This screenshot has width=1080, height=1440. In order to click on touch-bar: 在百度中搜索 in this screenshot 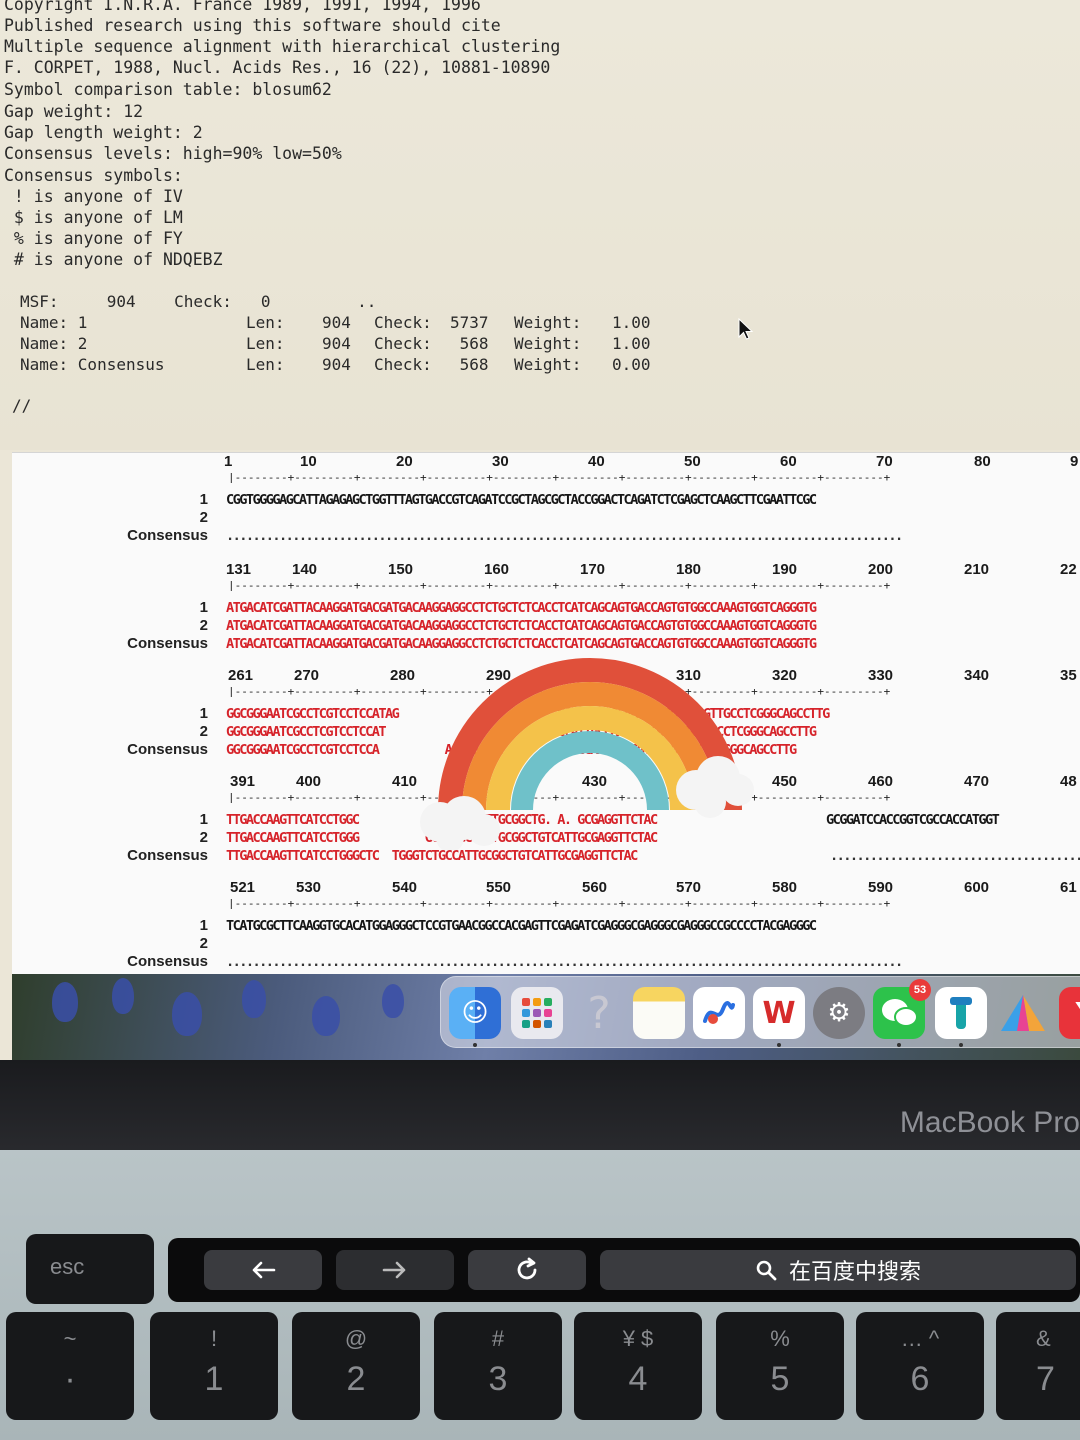, I will do `click(624, 1270)`.